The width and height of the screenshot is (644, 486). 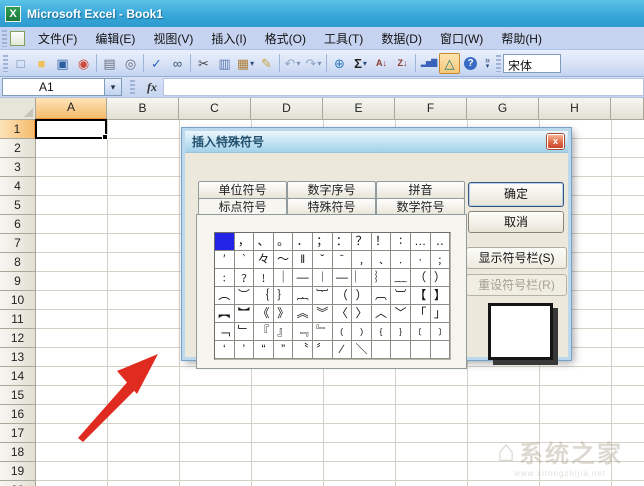 I want to click on symbol-cell-r5c5: ﹄, so click(x=322, y=332).